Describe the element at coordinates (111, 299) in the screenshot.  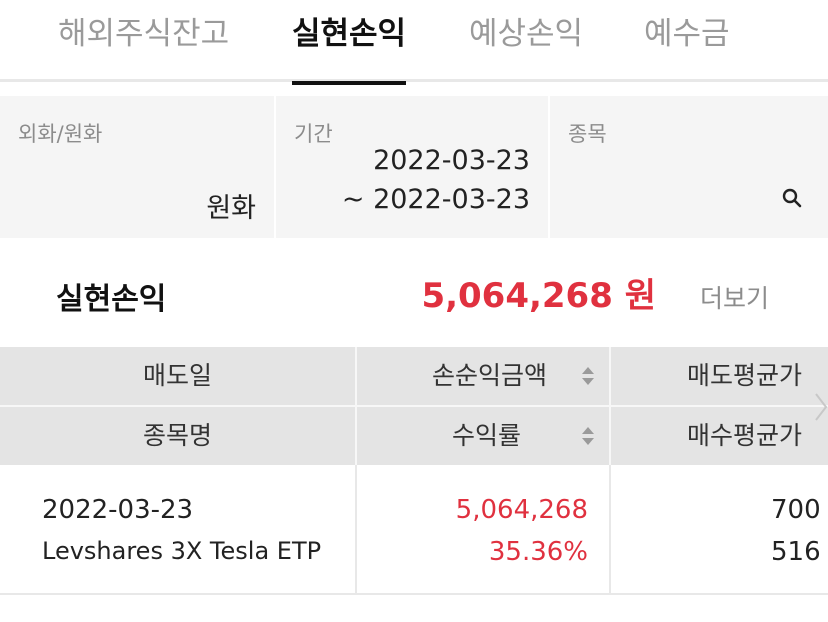
I see `summary-title: 실현손익` at that location.